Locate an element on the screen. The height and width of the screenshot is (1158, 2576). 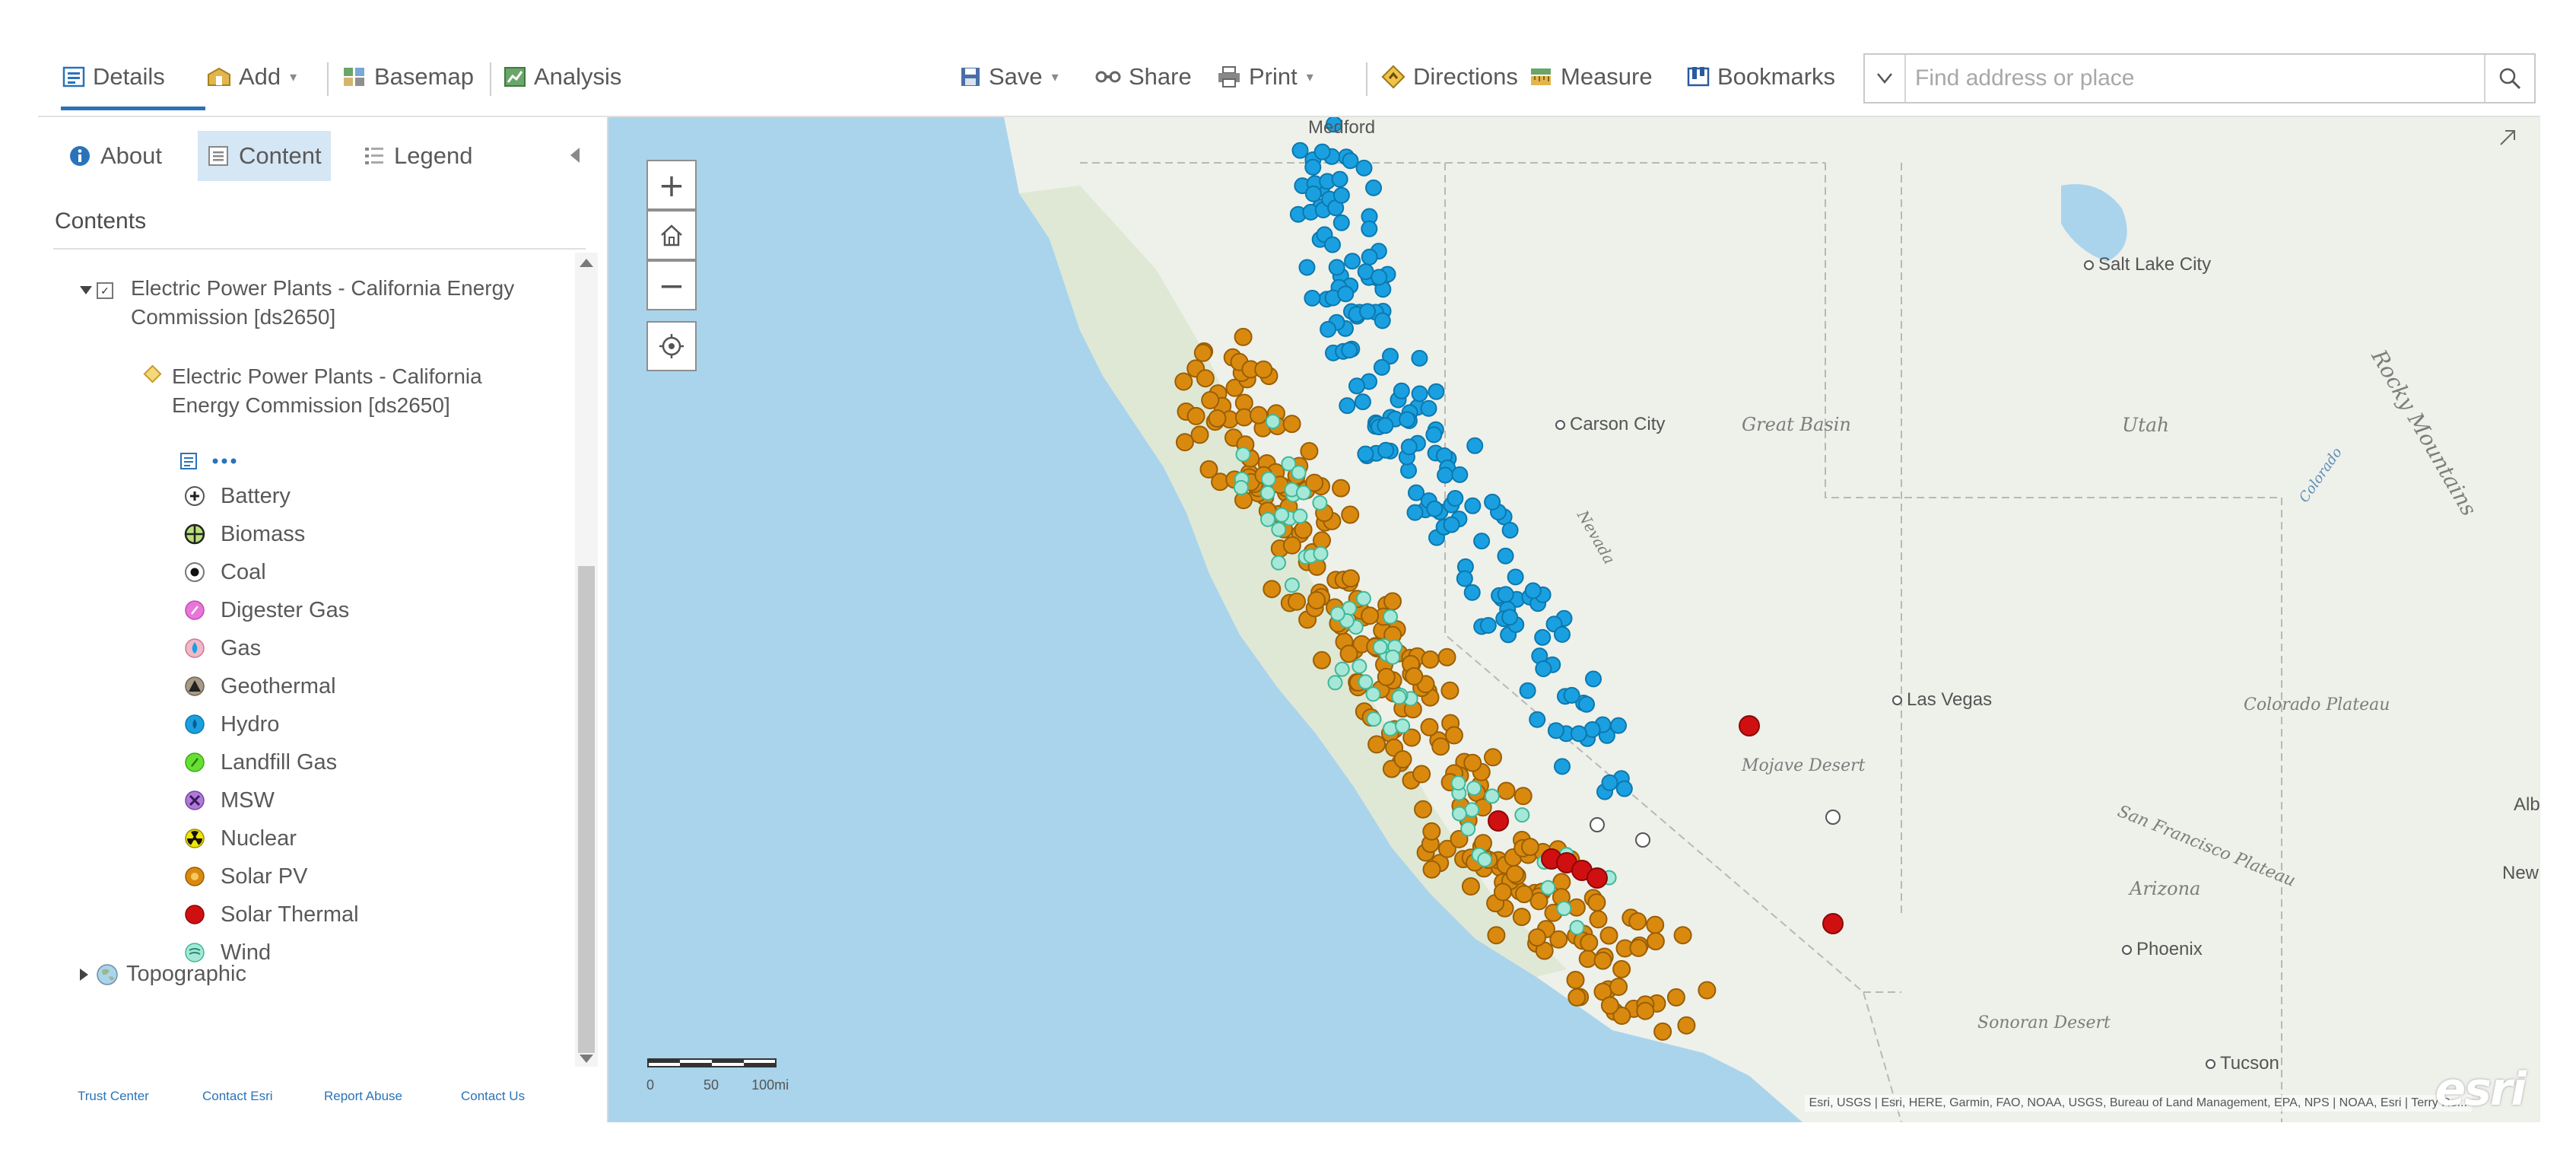
topographic-layer: Topographic is located at coordinates (163, 974).